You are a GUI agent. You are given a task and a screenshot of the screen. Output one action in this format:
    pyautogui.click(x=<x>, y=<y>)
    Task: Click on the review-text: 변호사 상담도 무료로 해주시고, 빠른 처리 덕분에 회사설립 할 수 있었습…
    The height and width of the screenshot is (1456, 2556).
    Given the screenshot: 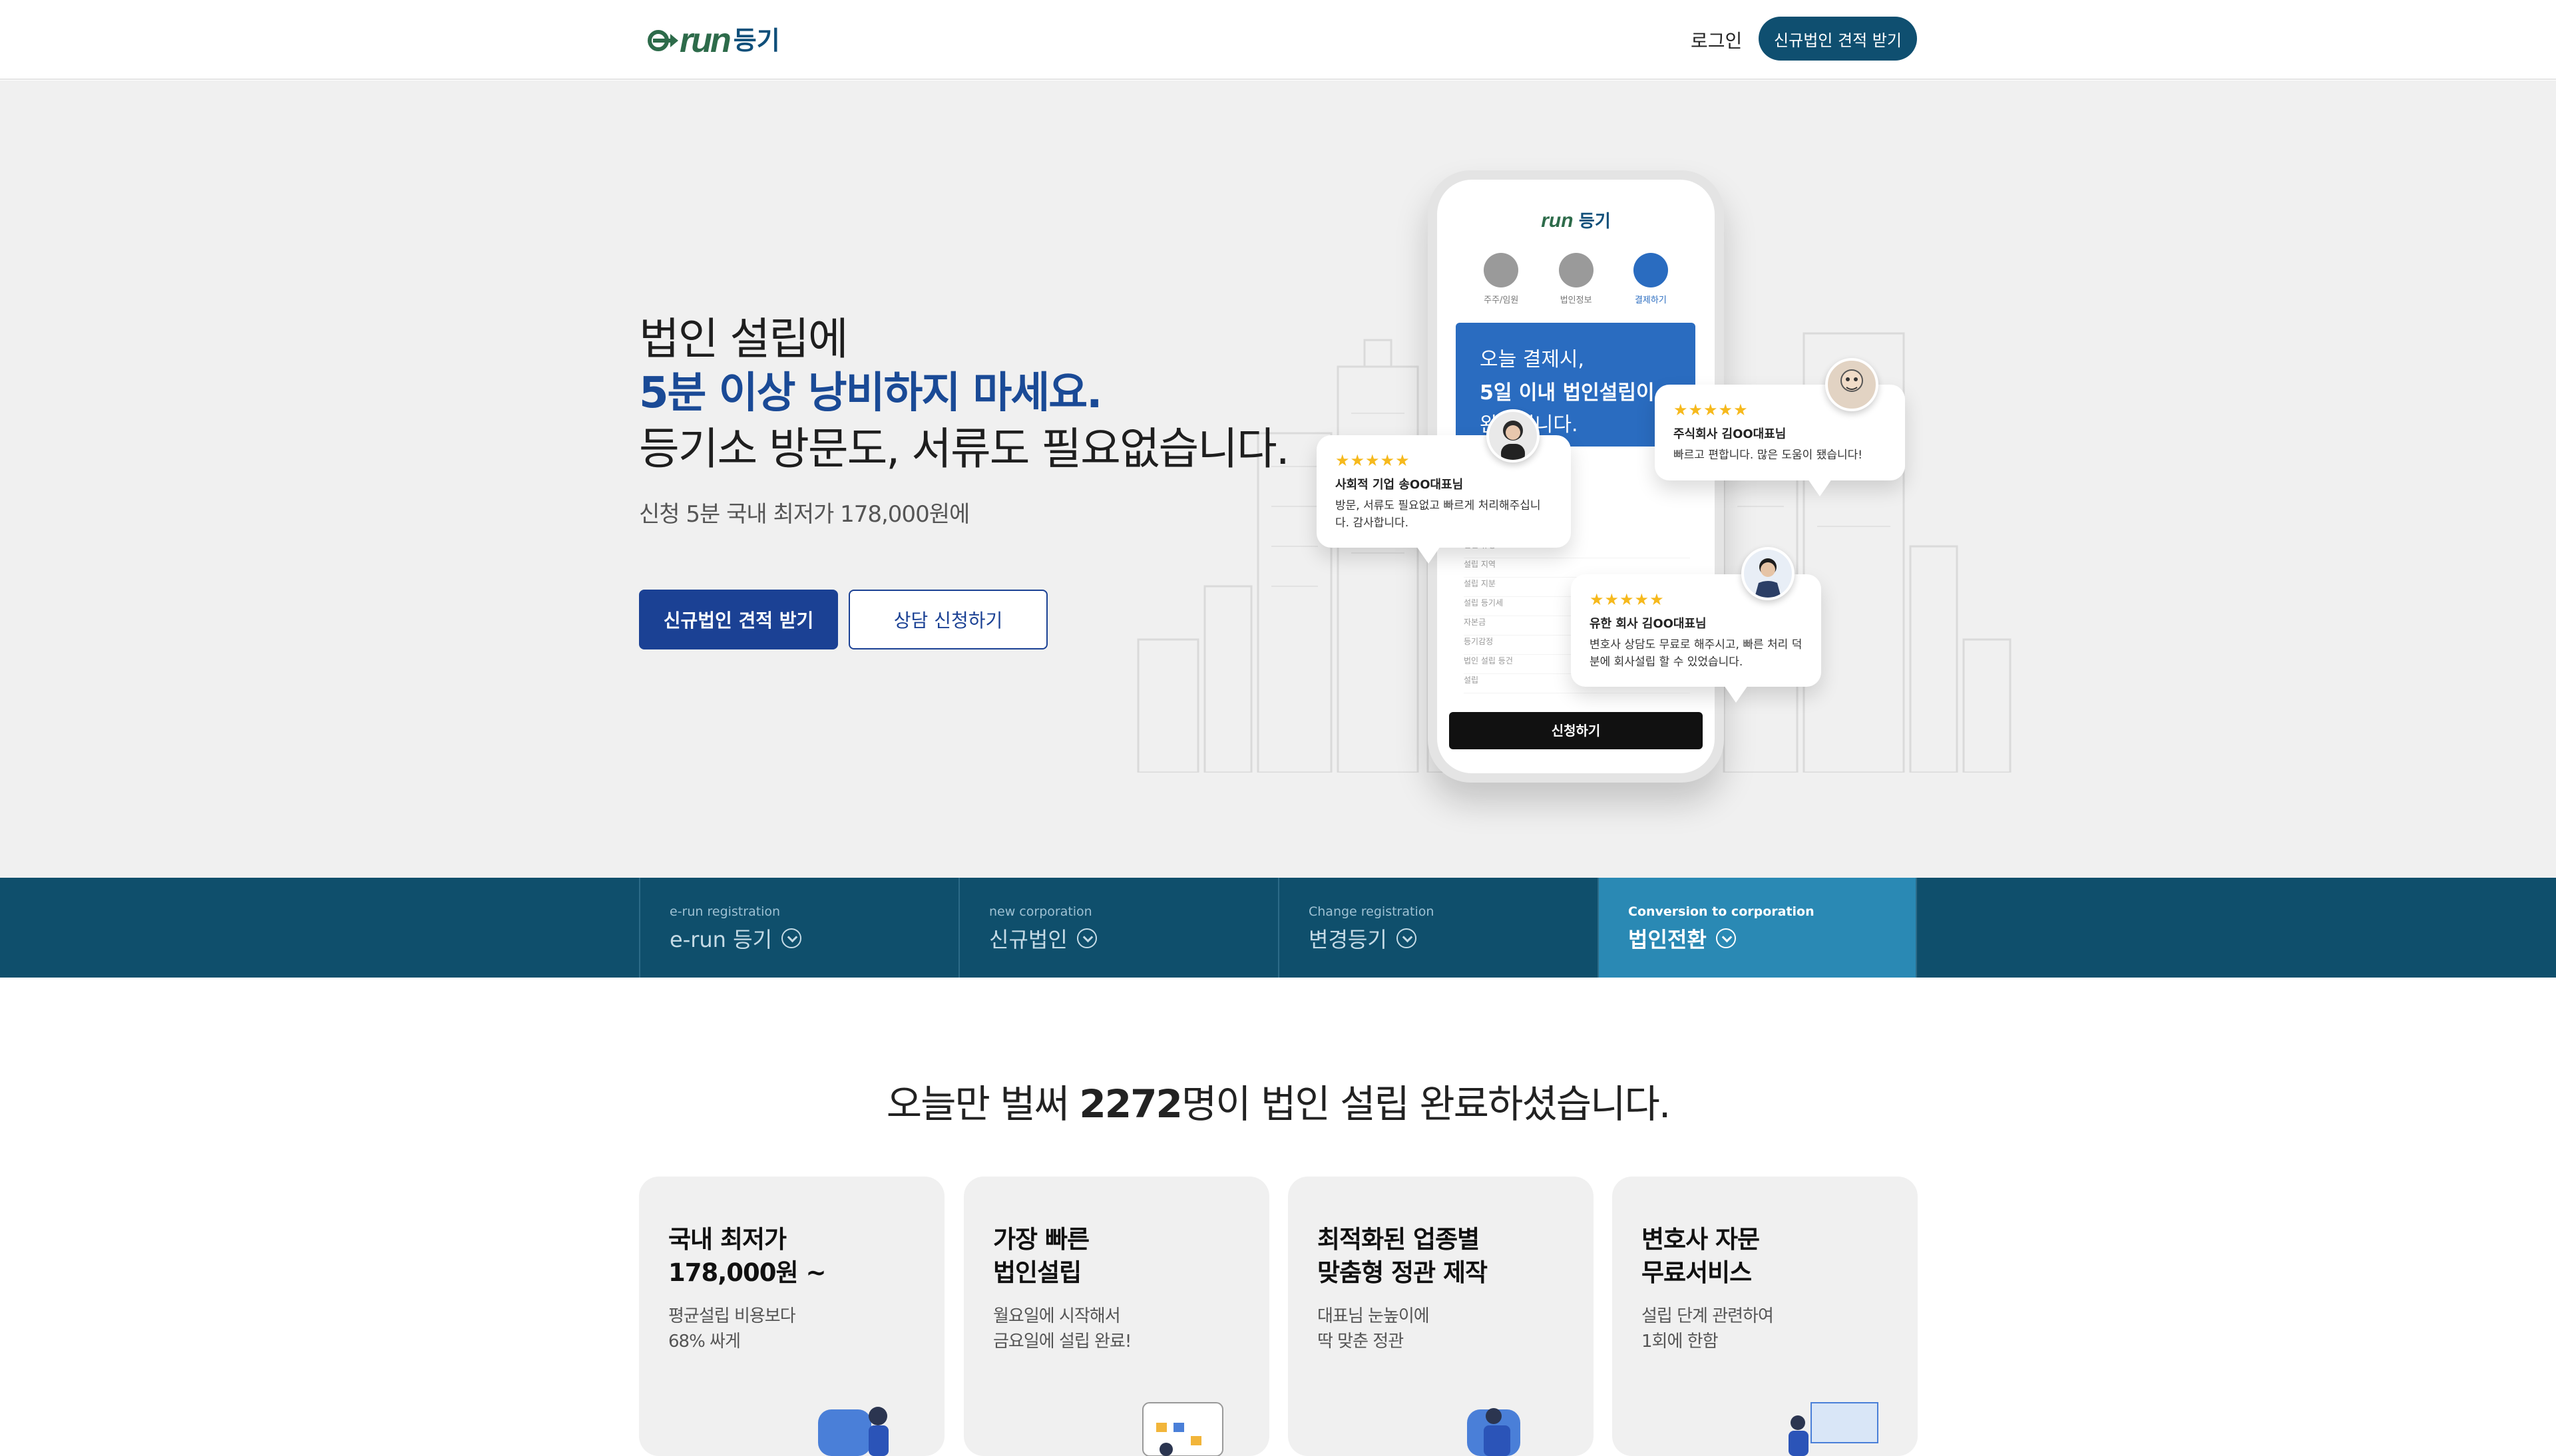 What is the action you would take?
    pyautogui.click(x=1696, y=653)
    